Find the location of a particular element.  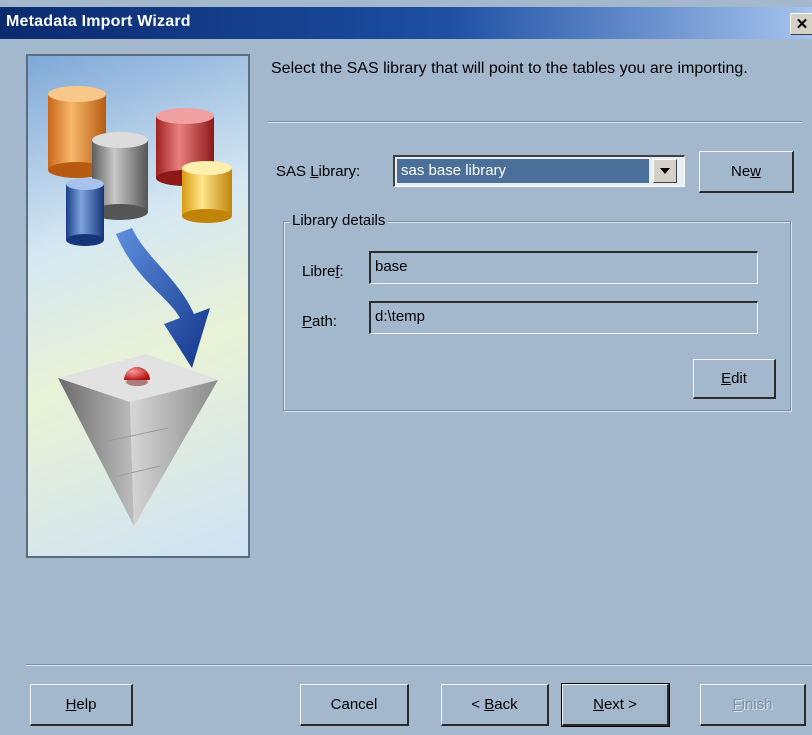

close-icon: ✕ is located at coordinates (802, 24).